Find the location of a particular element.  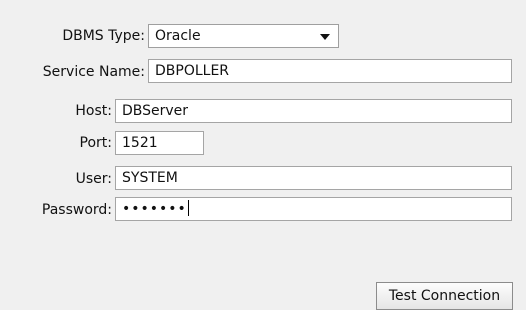

dbms-type-label: DBMS Type: is located at coordinates (103, 36).